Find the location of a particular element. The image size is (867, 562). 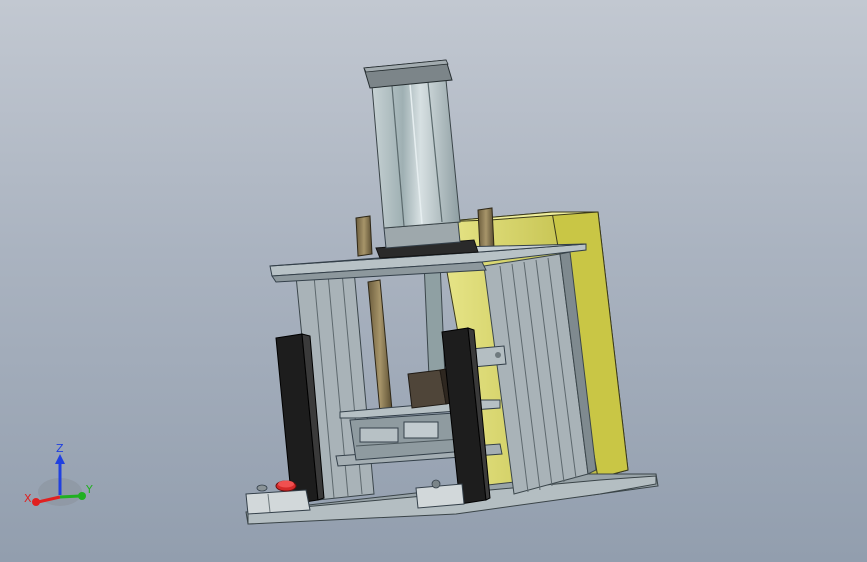

pneumatic-cylinder is located at coordinates (412, 144).